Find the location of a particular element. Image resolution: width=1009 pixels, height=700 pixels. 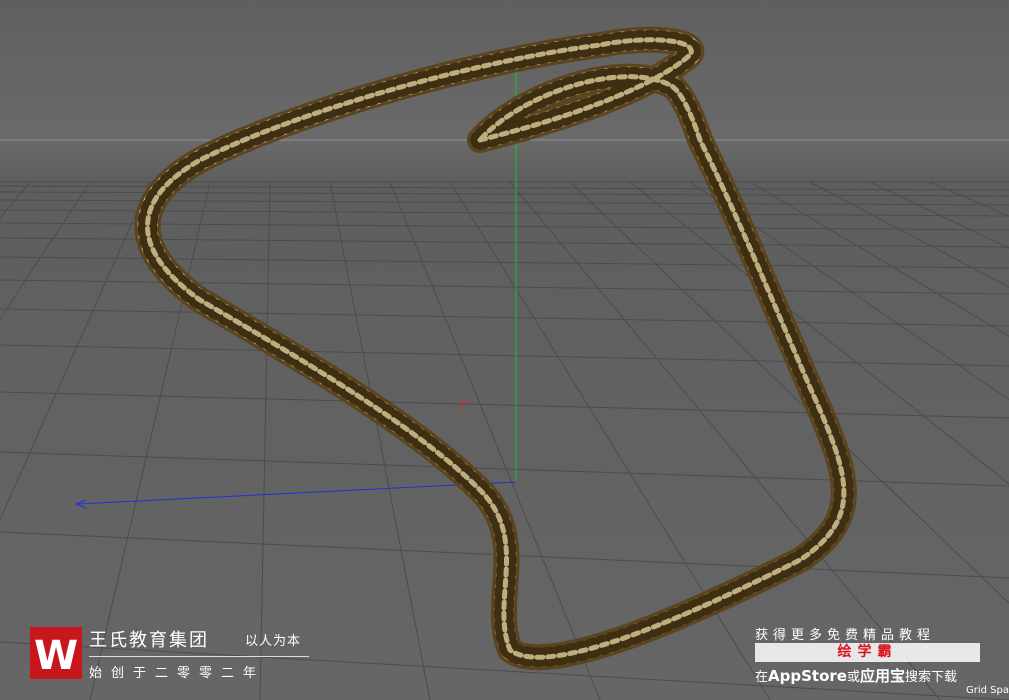

promo-store: AppStore is located at coordinates (807, 676).